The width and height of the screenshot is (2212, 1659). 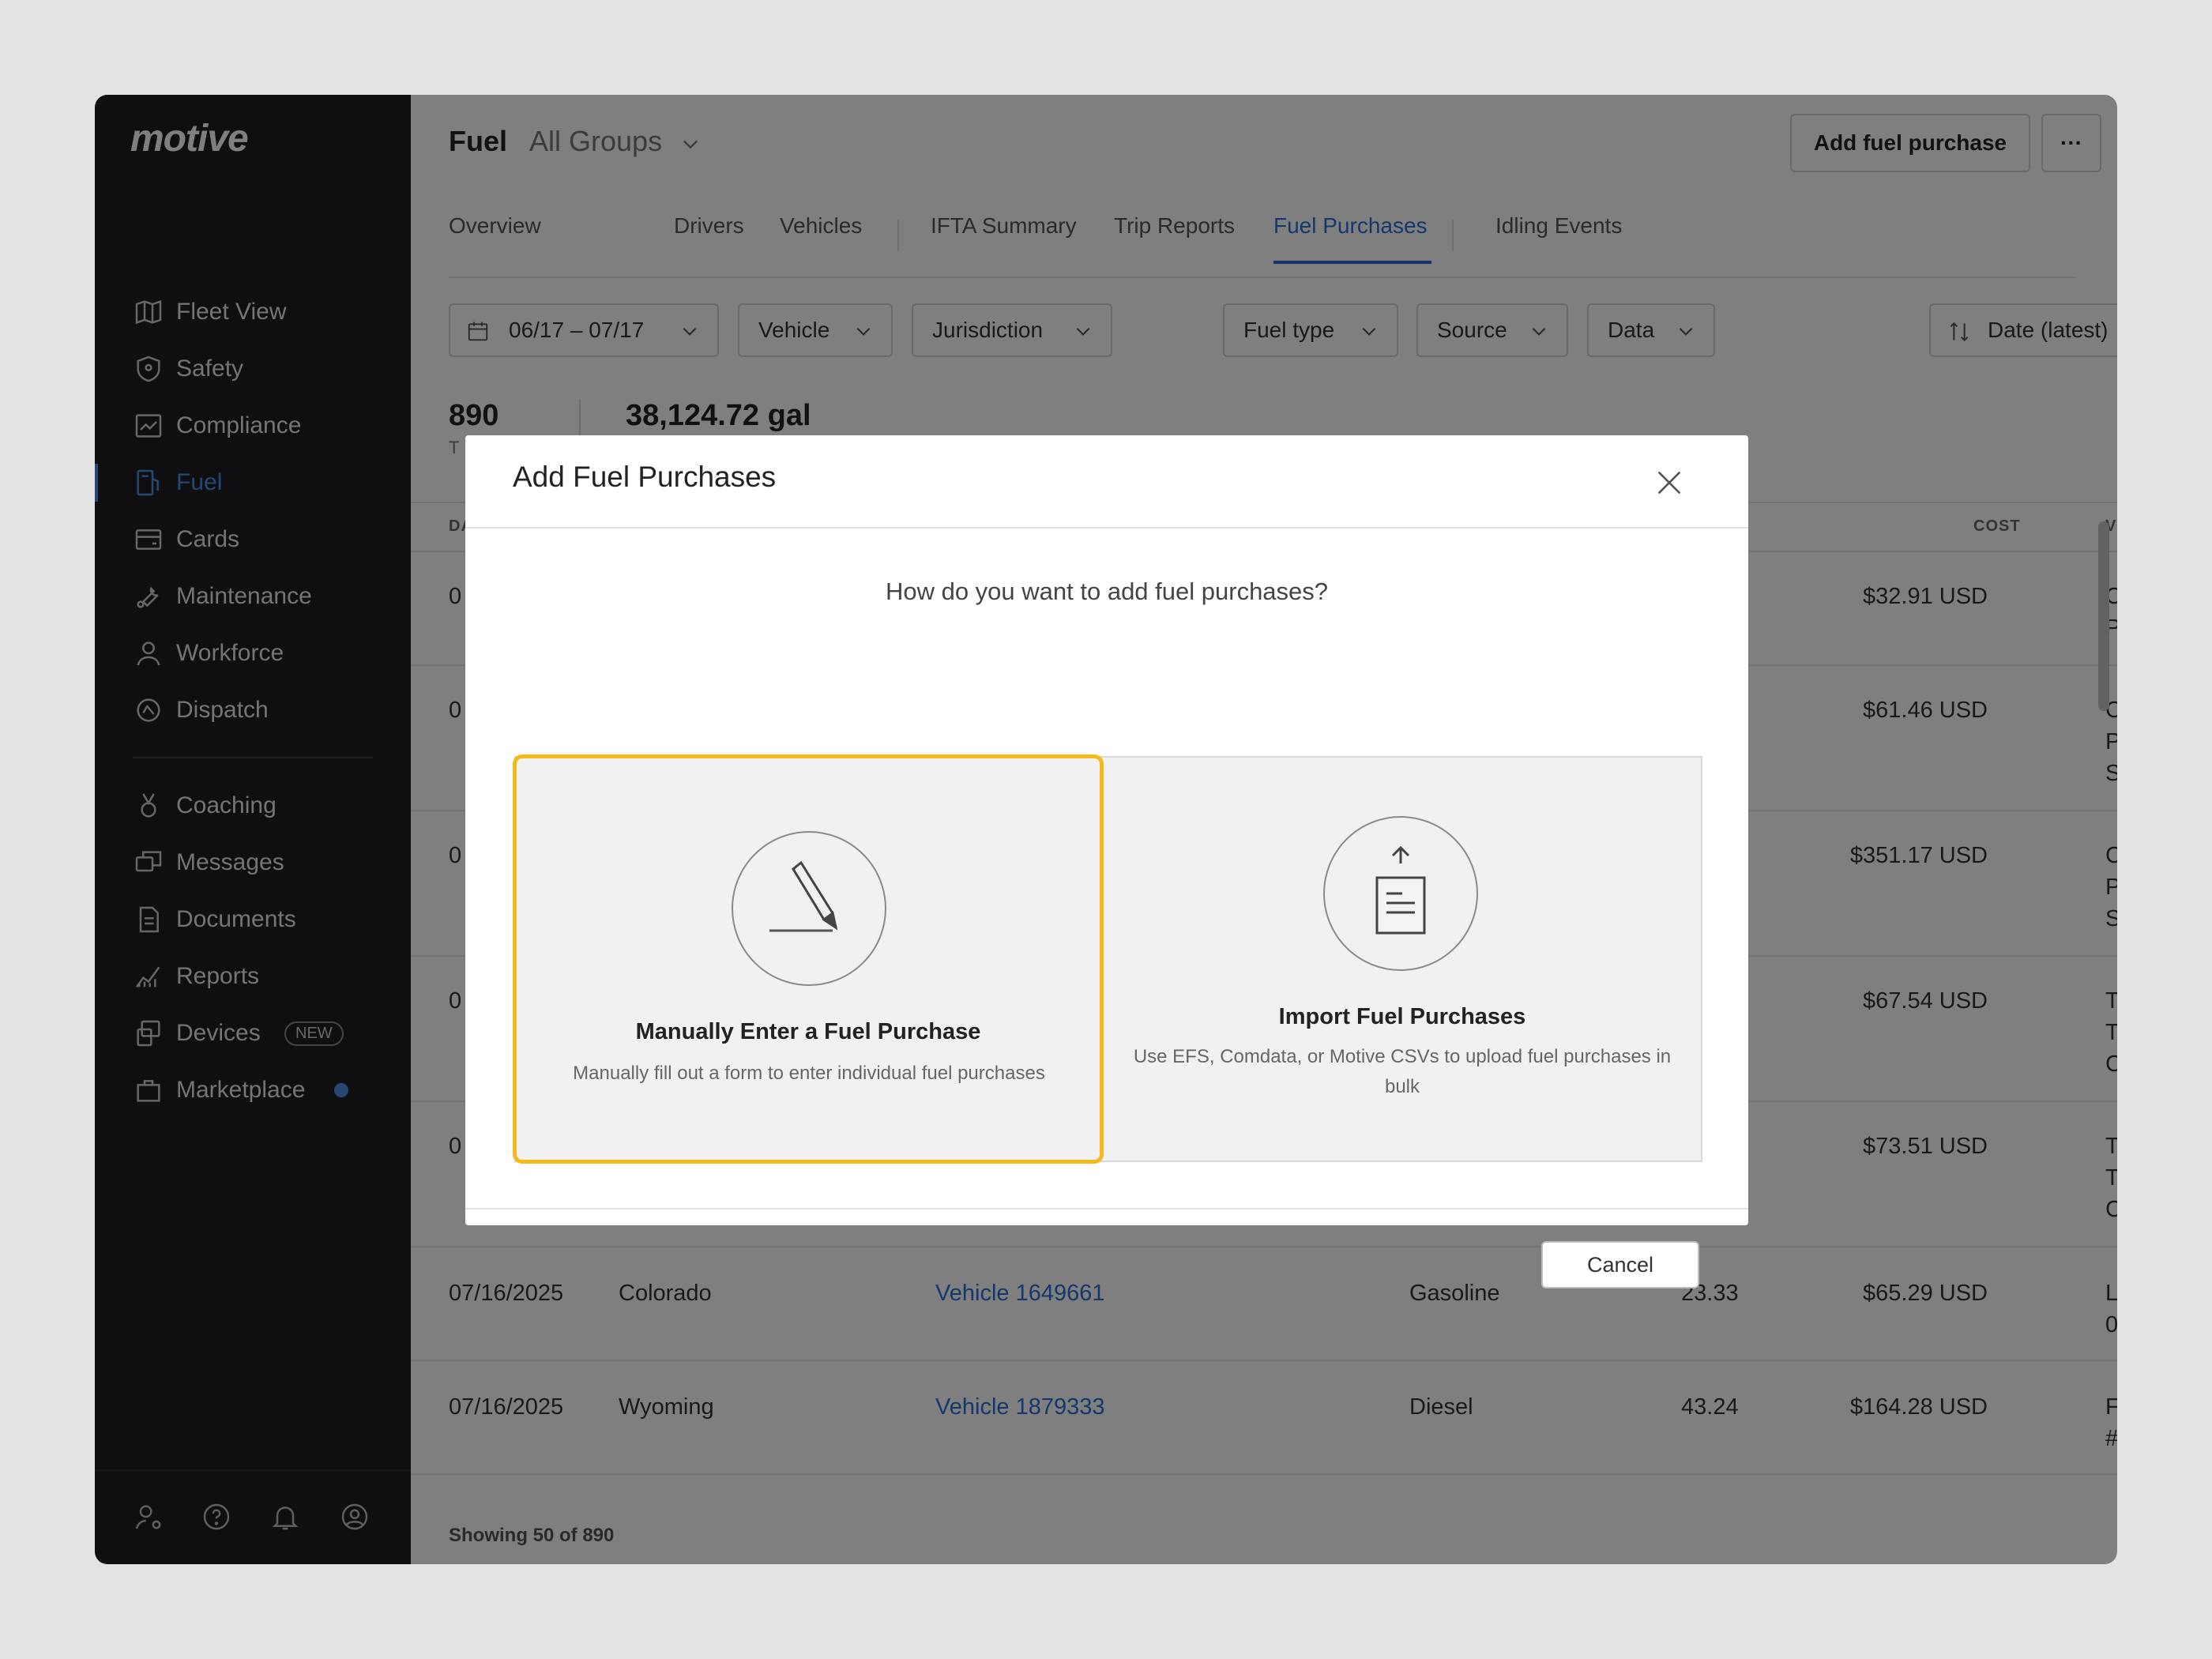 What do you see at coordinates (808, 1032) in the screenshot?
I see `manual-option-title: Manually Enter a Fuel Purchase` at bounding box center [808, 1032].